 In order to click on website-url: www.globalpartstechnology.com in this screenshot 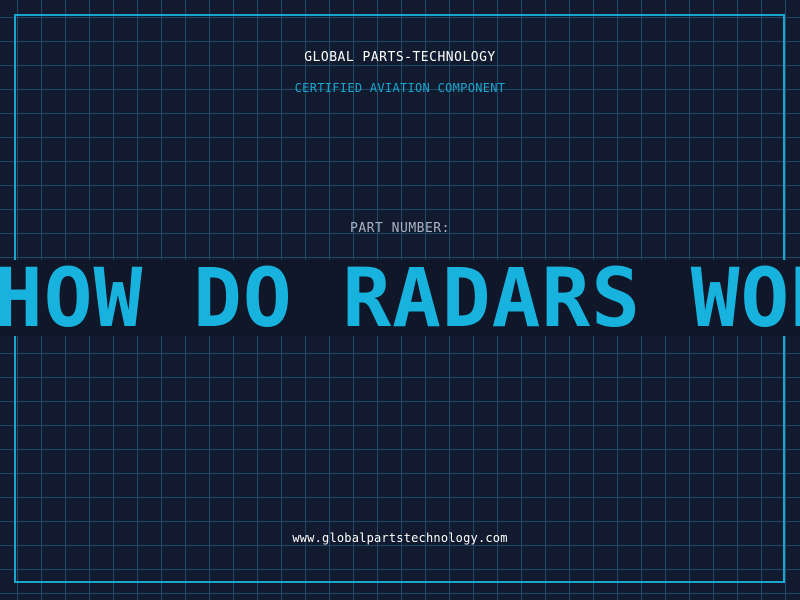, I will do `click(400, 538)`.